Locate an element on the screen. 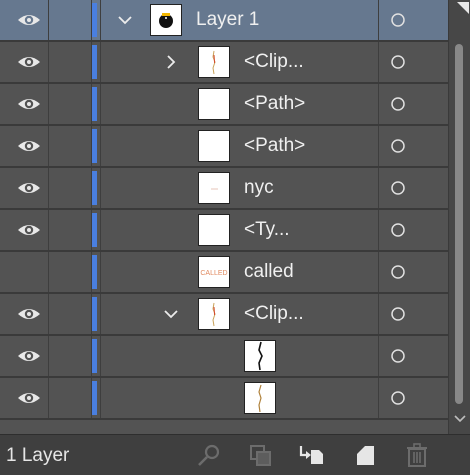 The width and height of the screenshot is (470, 475). layer-row: Layer 1 is located at coordinates (224, 21).